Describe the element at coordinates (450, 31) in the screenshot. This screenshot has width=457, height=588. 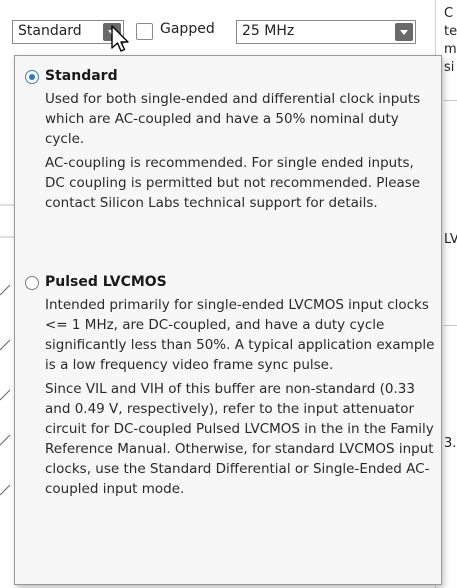
I see `side-text-fragment: te` at that location.